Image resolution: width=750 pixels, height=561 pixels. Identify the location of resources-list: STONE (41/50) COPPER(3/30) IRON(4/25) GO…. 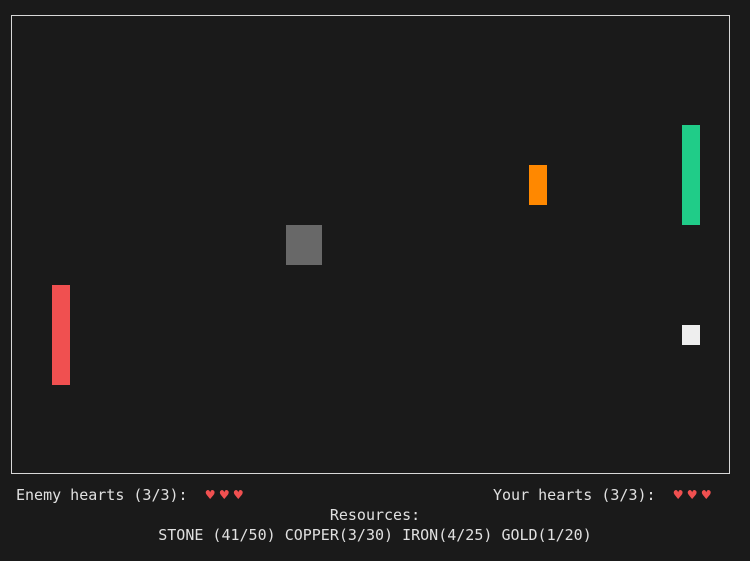
(375, 535).